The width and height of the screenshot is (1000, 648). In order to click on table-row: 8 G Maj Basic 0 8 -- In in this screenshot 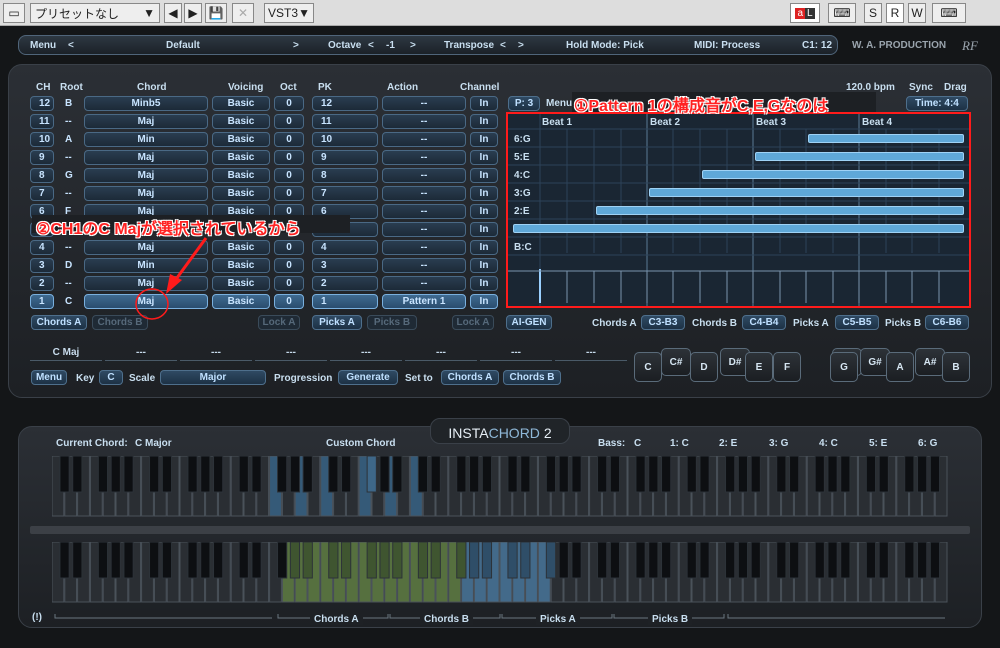, I will do `click(264, 175)`.